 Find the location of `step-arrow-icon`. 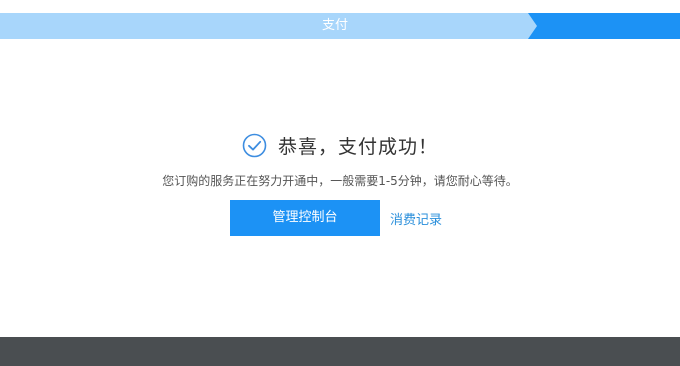

step-arrow-icon is located at coordinates (532, 26).